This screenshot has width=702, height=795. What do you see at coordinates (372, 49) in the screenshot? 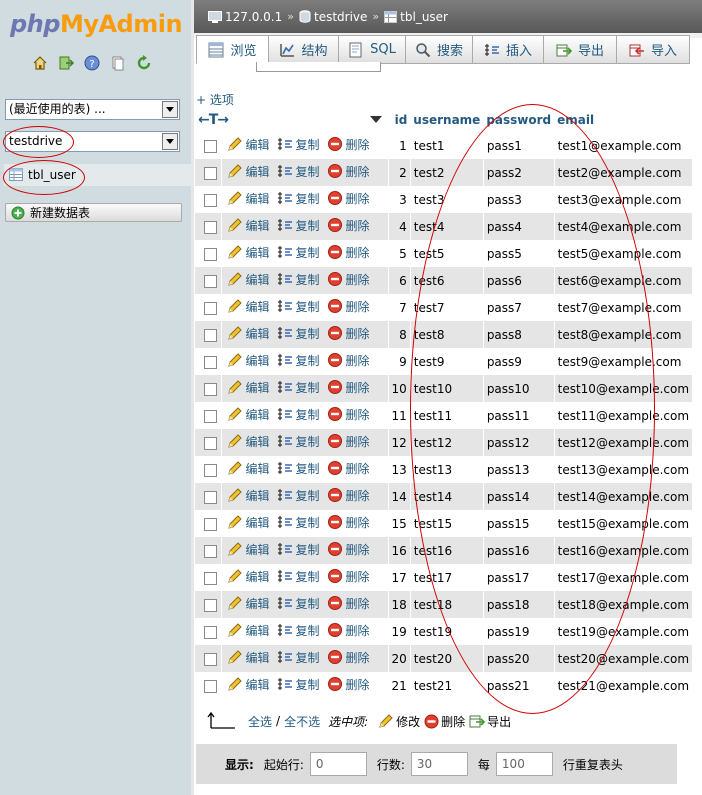
I see `tab-sql: SQL` at bounding box center [372, 49].